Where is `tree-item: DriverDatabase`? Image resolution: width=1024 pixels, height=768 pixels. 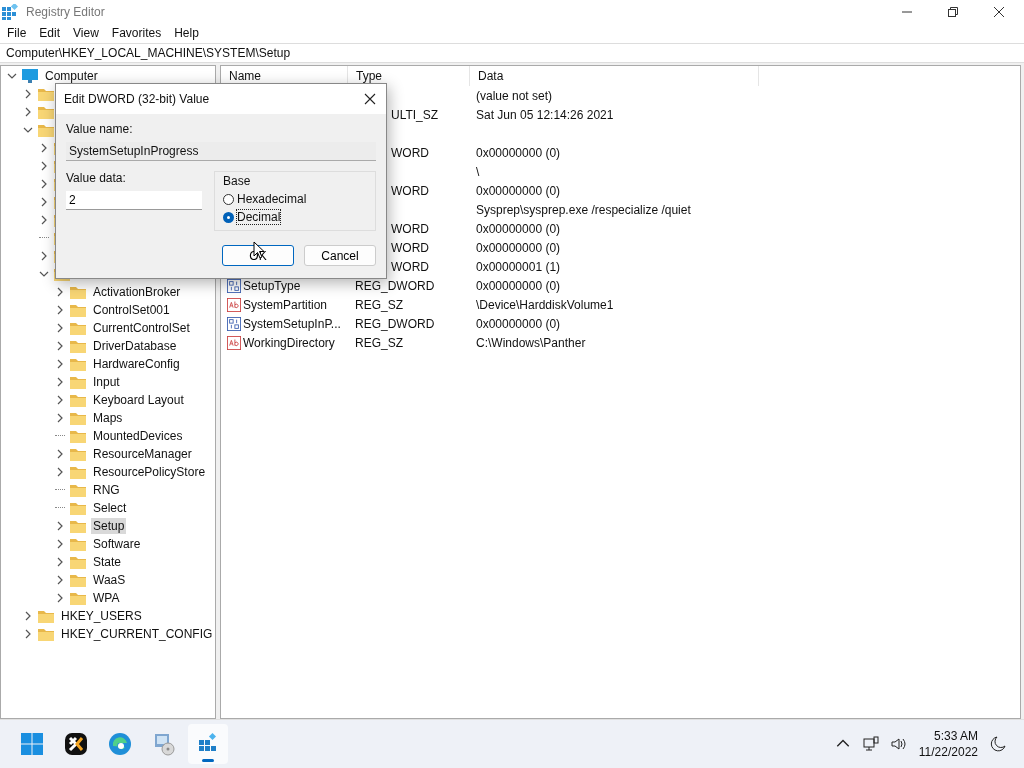 tree-item: DriverDatabase is located at coordinates (135, 346).